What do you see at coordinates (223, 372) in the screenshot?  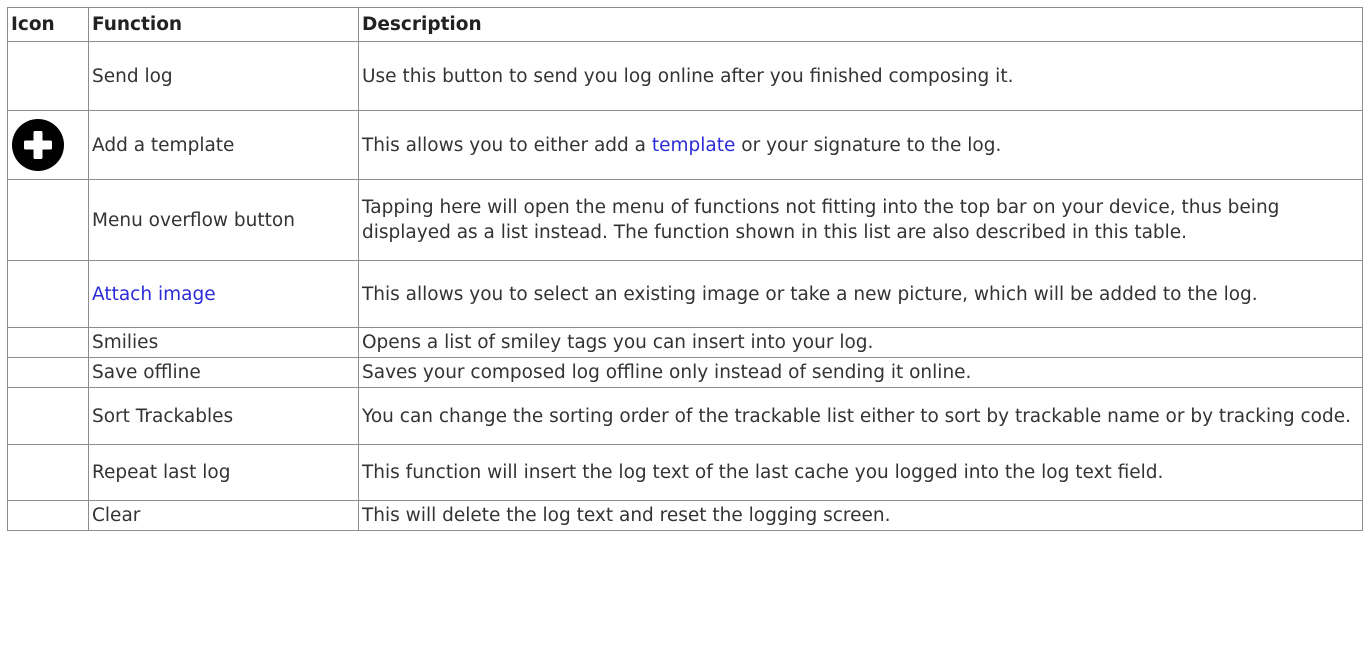 I see `function-cell: Save offline` at bounding box center [223, 372].